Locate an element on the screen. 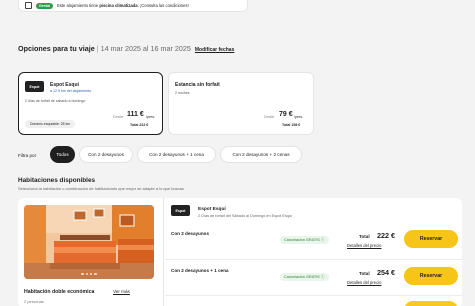 The image size is (475, 306). filter-chip-todos: Todos is located at coordinates (62, 154).